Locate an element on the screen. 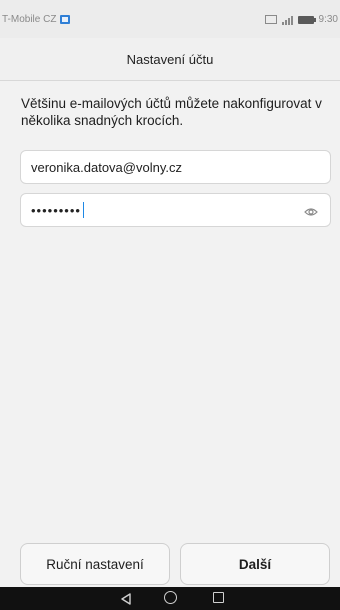 The height and width of the screenshot is (610, 340). home-icon is located at coordinates (170, 597).